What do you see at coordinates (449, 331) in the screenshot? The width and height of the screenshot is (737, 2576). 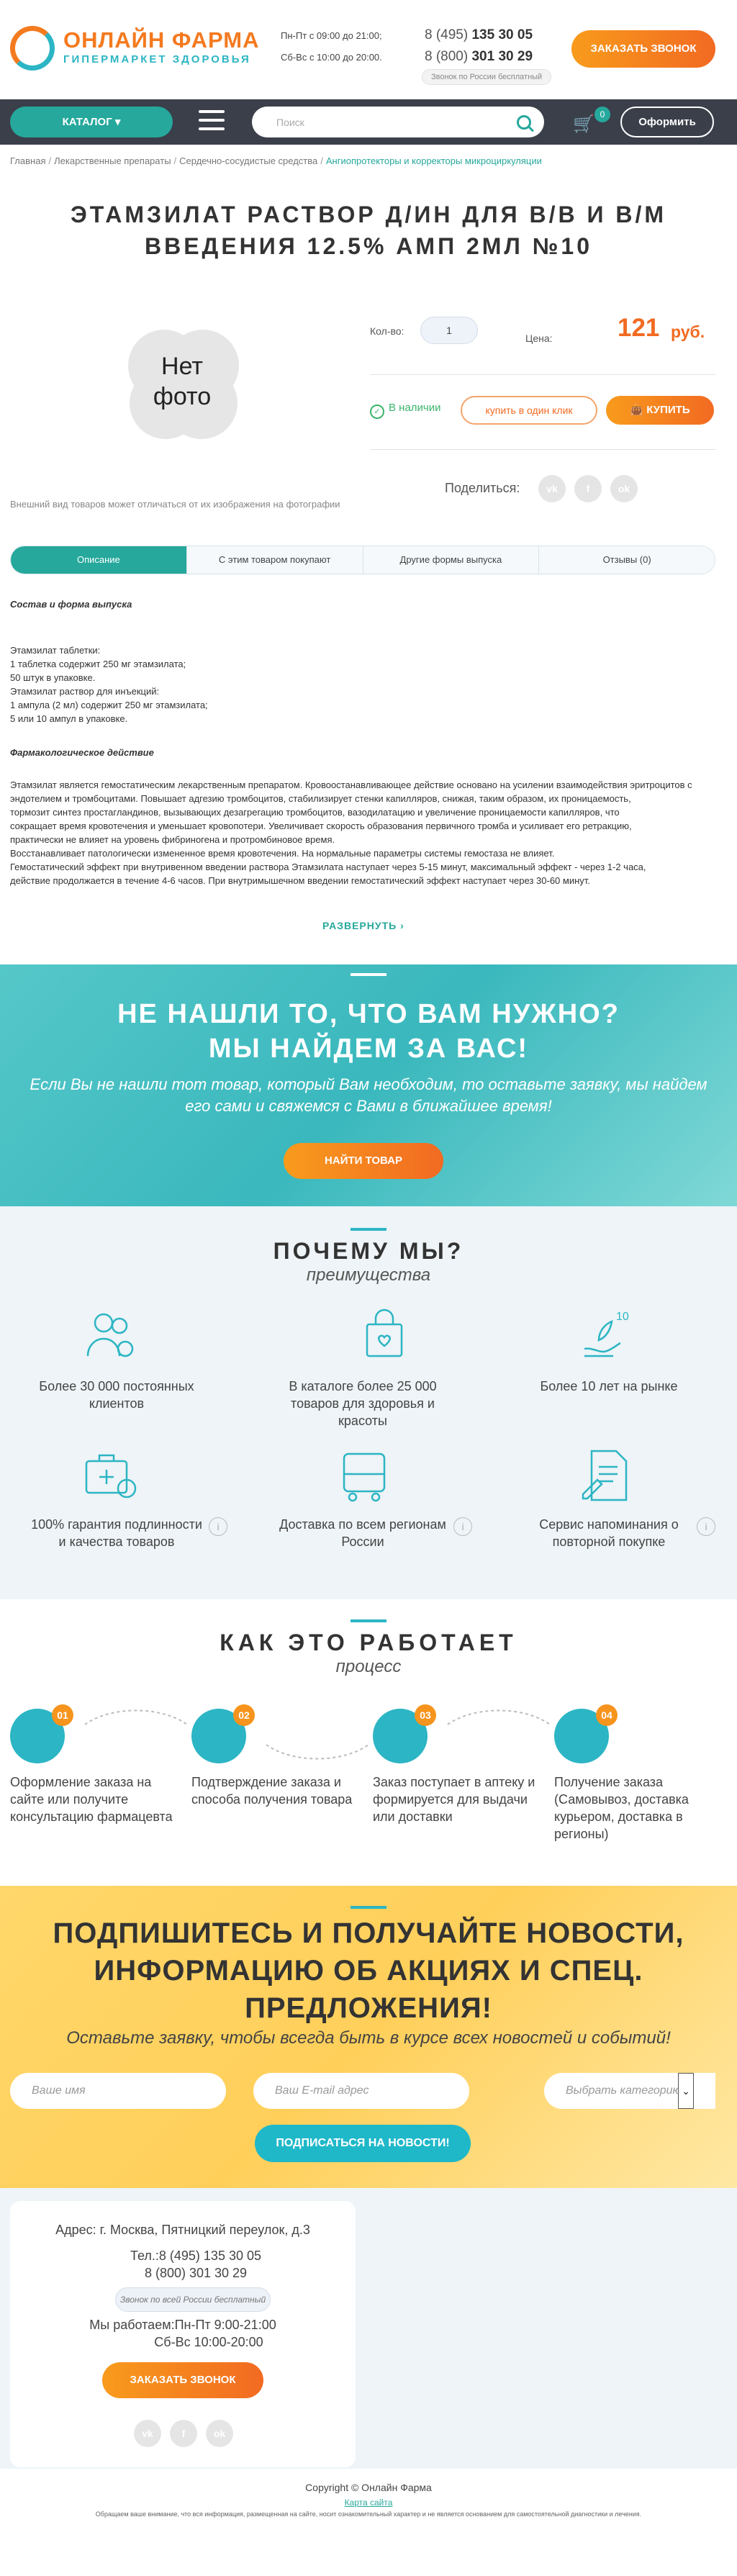 I see `quantity-stepper: 1` at bounding box center [449, 331].